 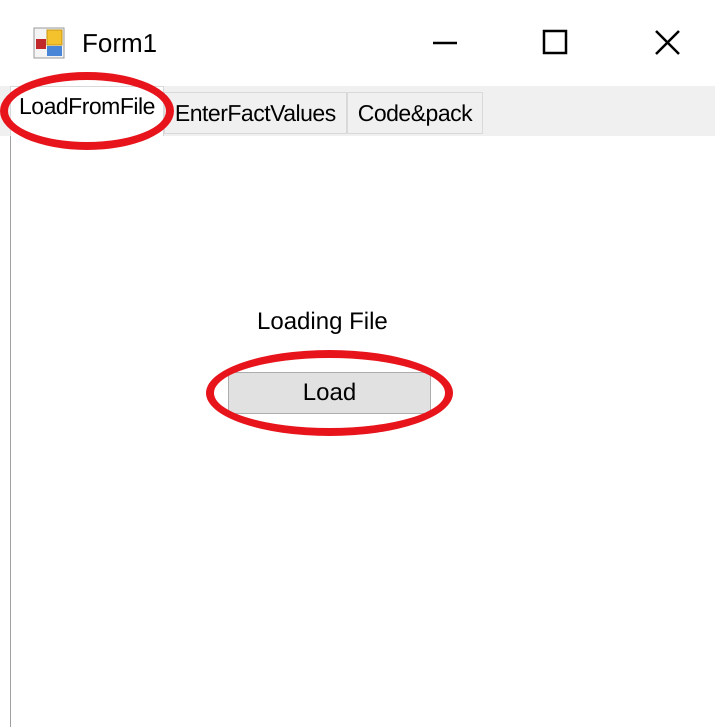 I want to click on minimize-icon, so click(x=445, y=43).